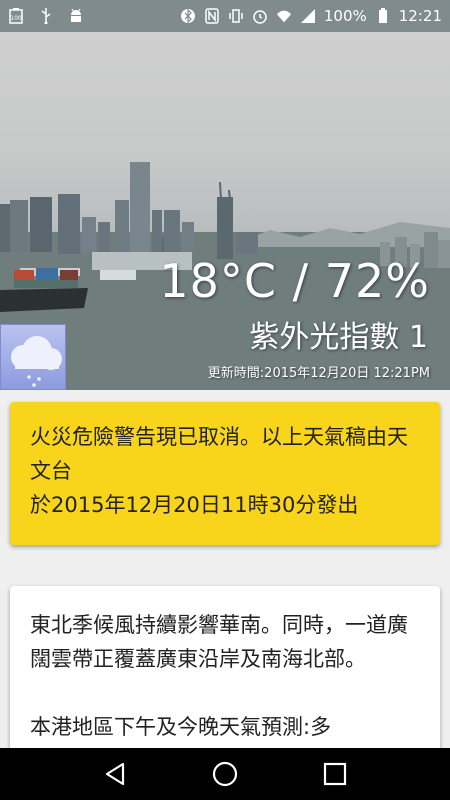 This screenshot has width=450, height=800. Describe the element at coordinates (219, 642) in the screenshot. I see `forecast-paragraph-1: 東北季候風持續影響華南。同時，一道廣闊雲帶正覆蓋廣東沿岸及南海北部。` at that location.